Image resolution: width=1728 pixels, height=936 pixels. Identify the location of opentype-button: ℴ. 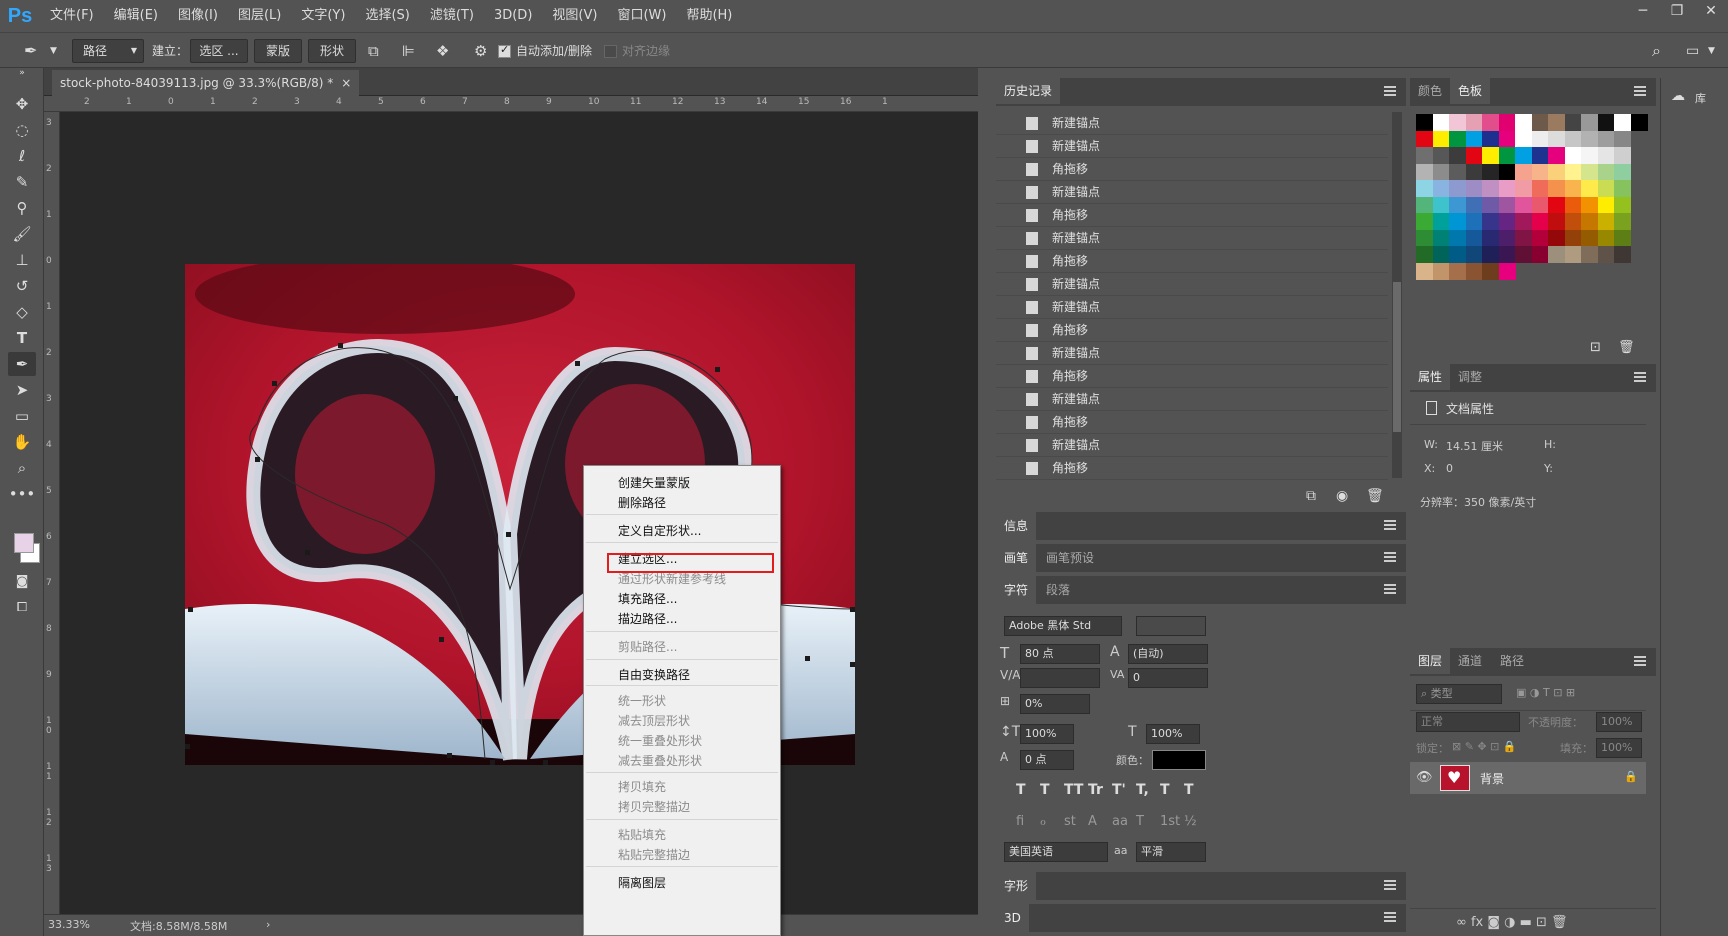
(1043, 821).